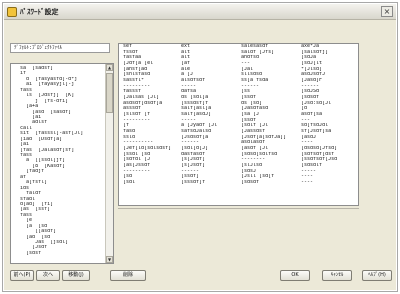 The height and width of the screenshot is (294, 400). I want to click on prev-button: 前へ(P), so click(22, 275).